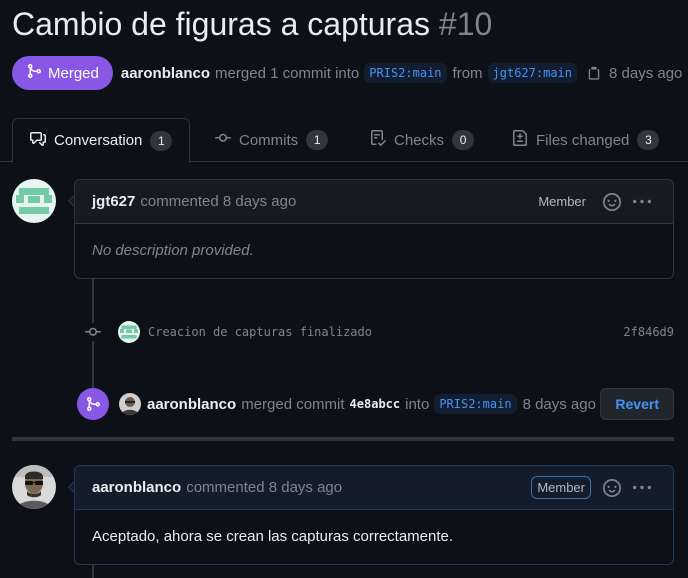  I want to click on avatar-jgt627, so click(34, 201).